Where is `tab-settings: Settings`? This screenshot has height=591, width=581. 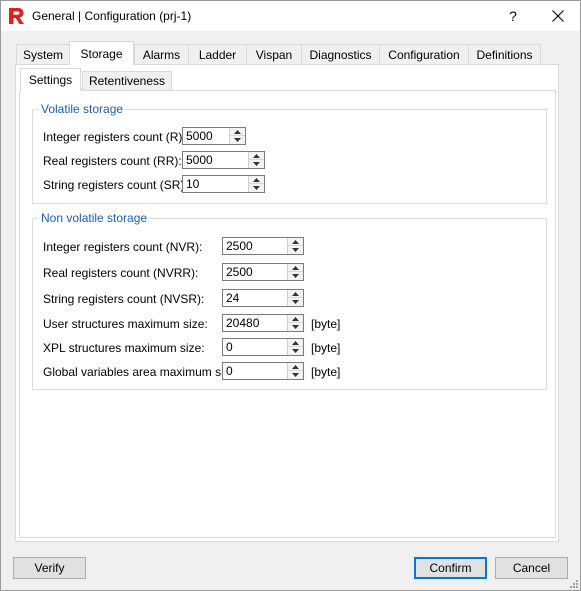
tab-settings: Settings is located at coordinates (50, 79).